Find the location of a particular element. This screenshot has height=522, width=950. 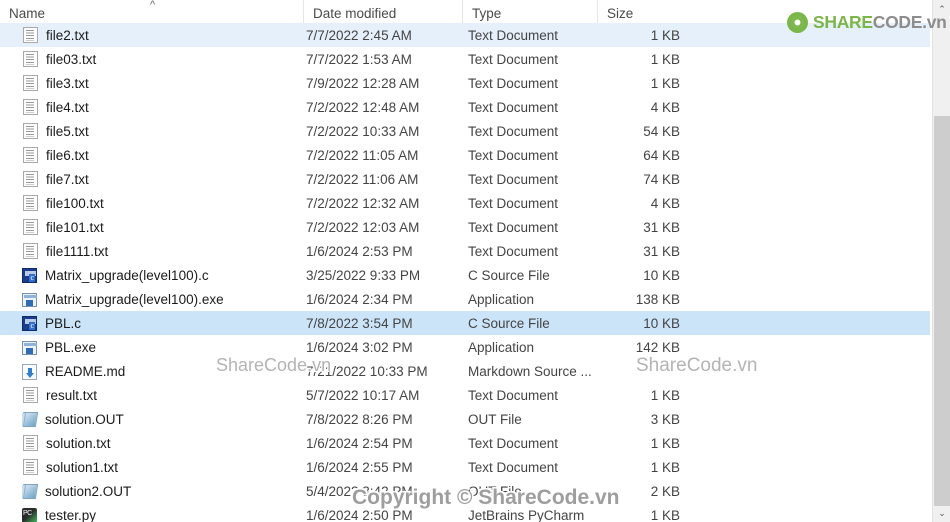

file-size-cell: 54 KB is located at coordinates (661, 131).